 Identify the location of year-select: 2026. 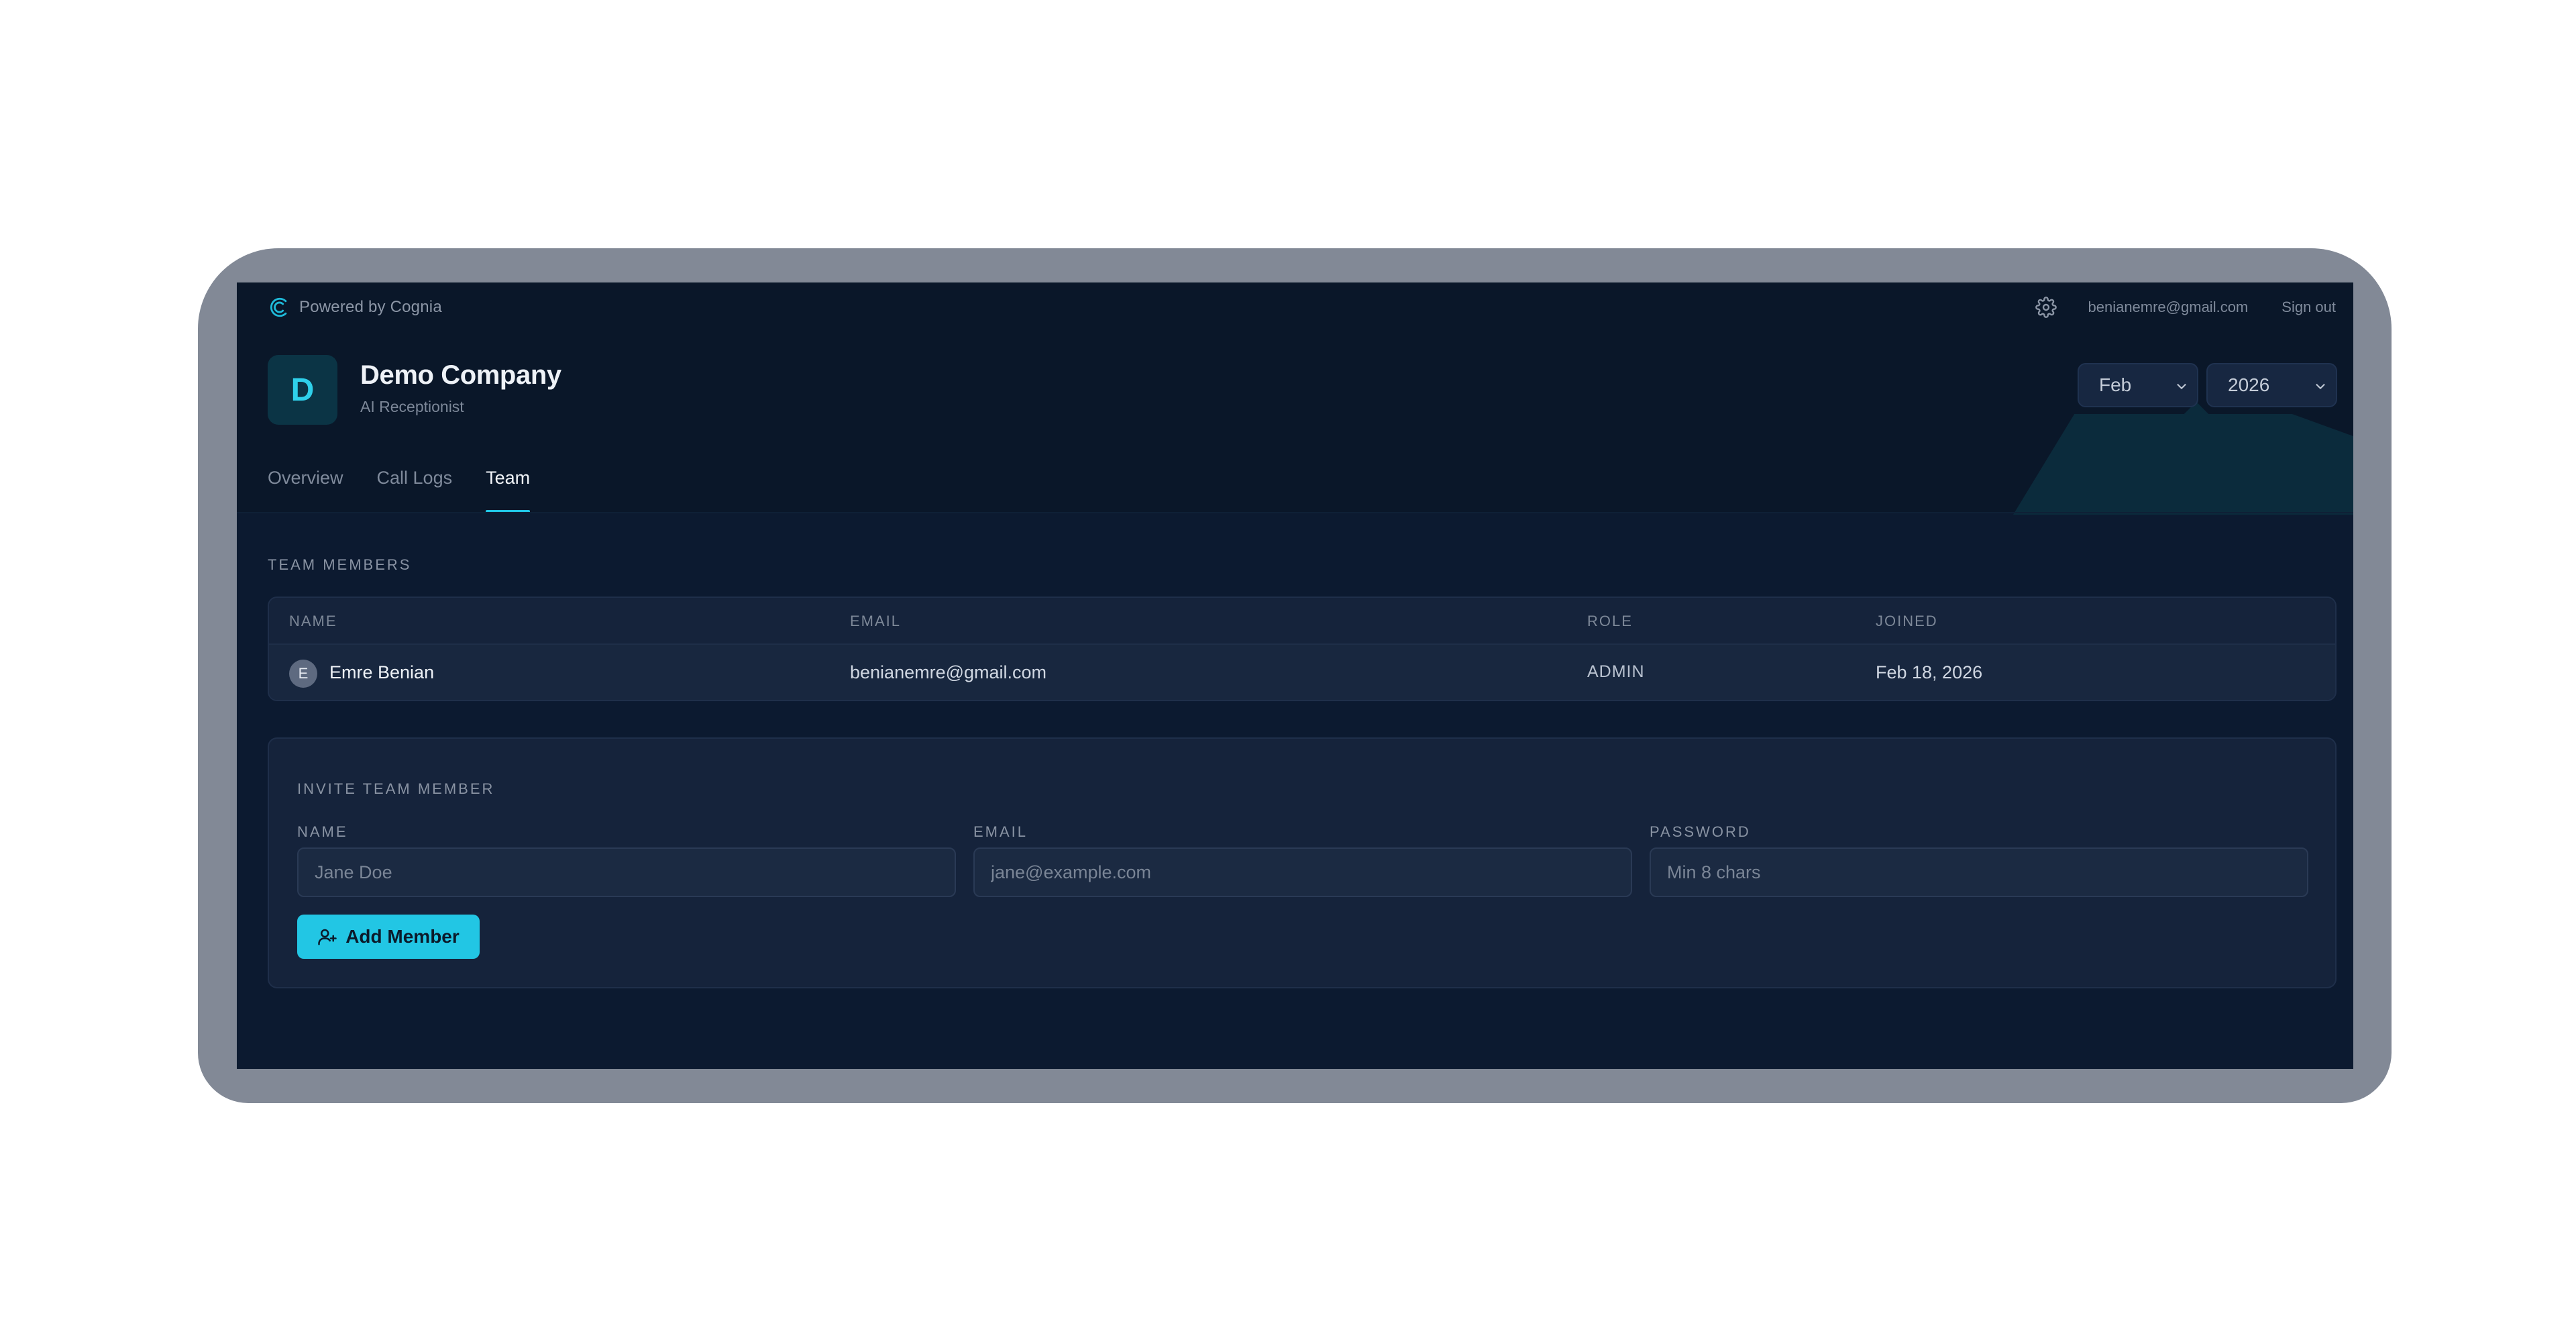
(2271, 385).